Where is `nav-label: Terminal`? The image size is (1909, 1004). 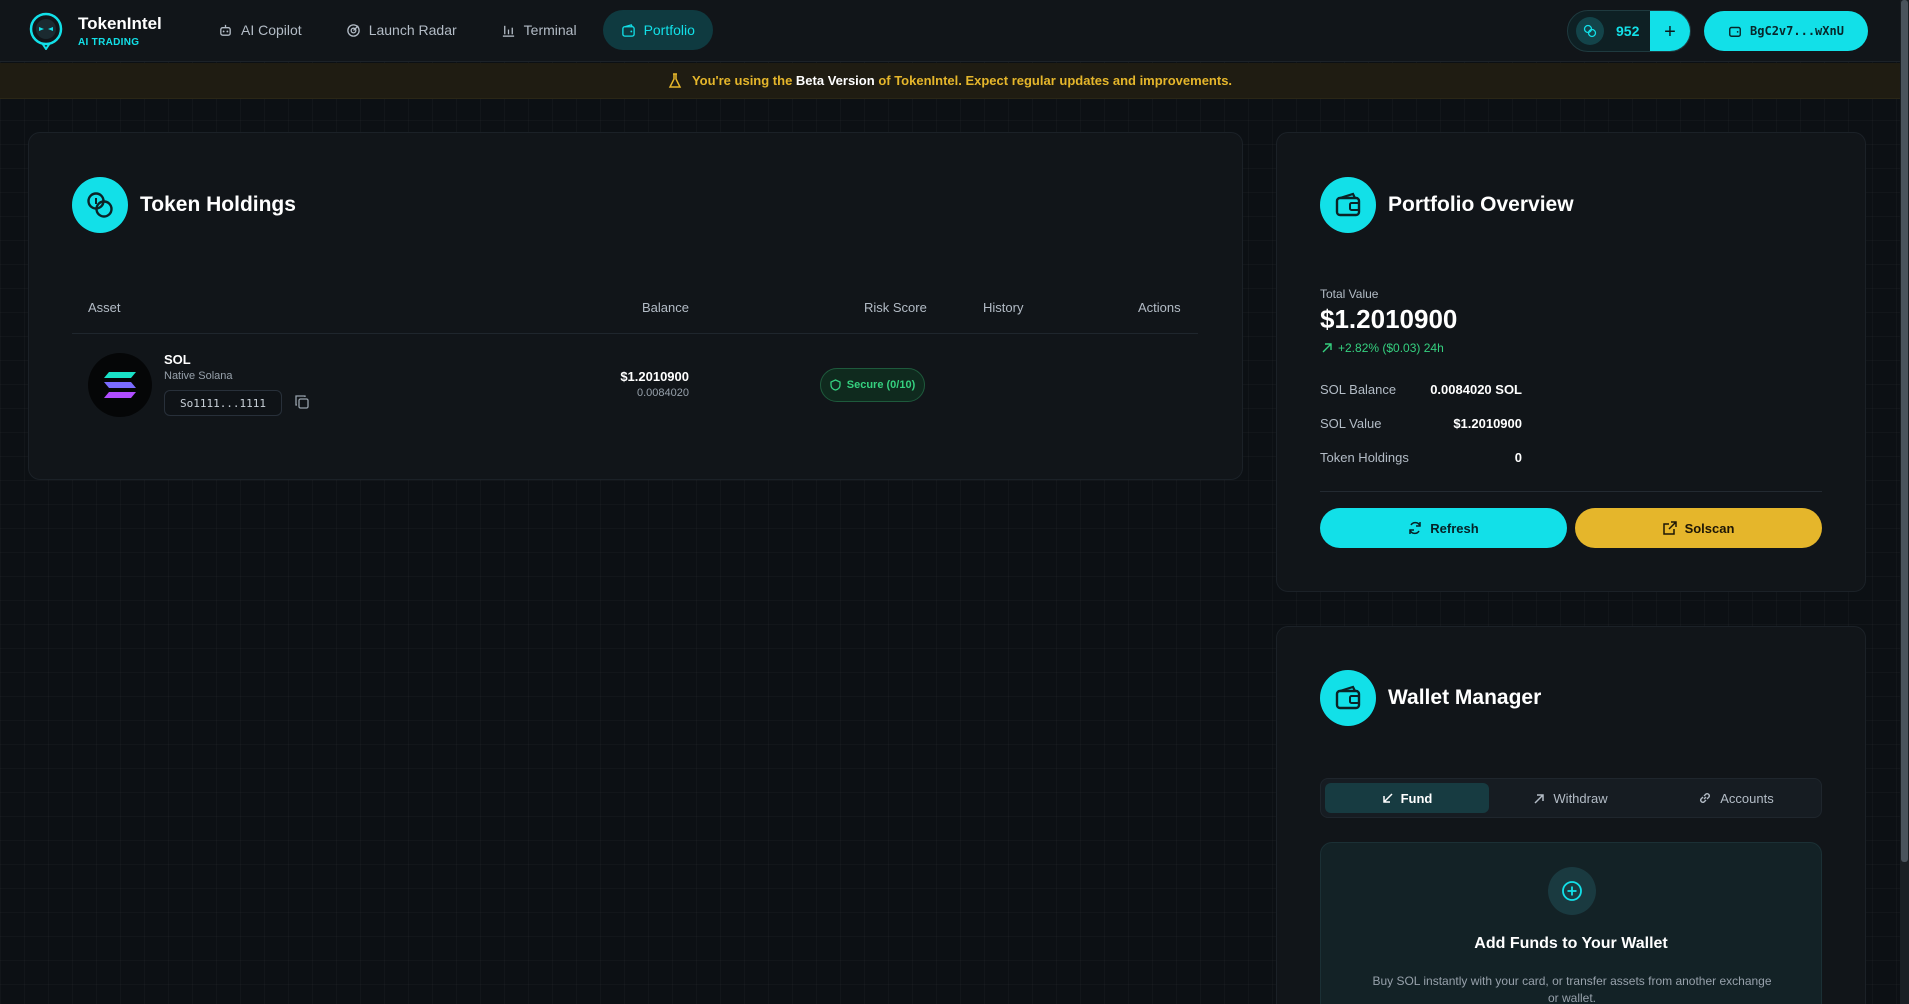 nav-label: Terminal is located at coordinates (550, 30).